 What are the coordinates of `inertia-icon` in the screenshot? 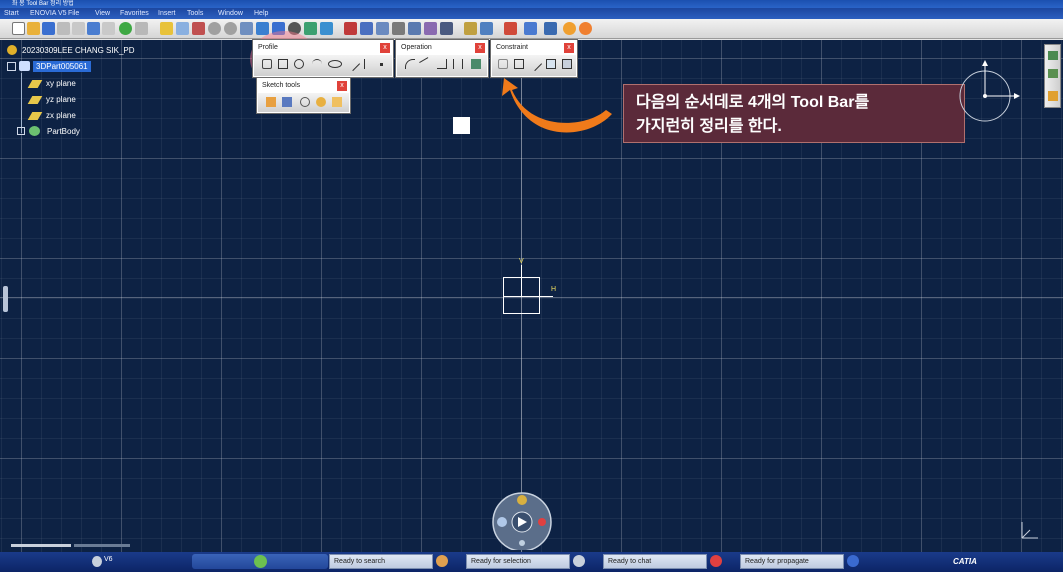 It's located at (486, 28).